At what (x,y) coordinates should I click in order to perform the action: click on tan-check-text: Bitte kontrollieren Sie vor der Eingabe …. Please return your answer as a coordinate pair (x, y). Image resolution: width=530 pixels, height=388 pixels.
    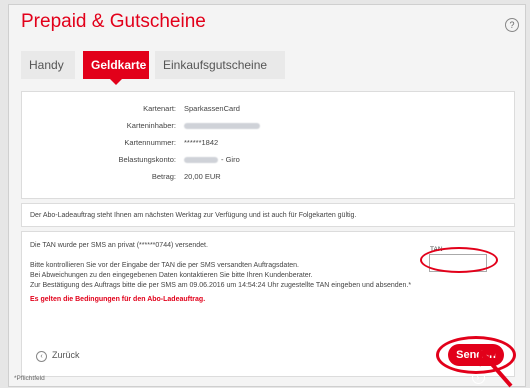
    Looking at the image, I should click on (165, 265).